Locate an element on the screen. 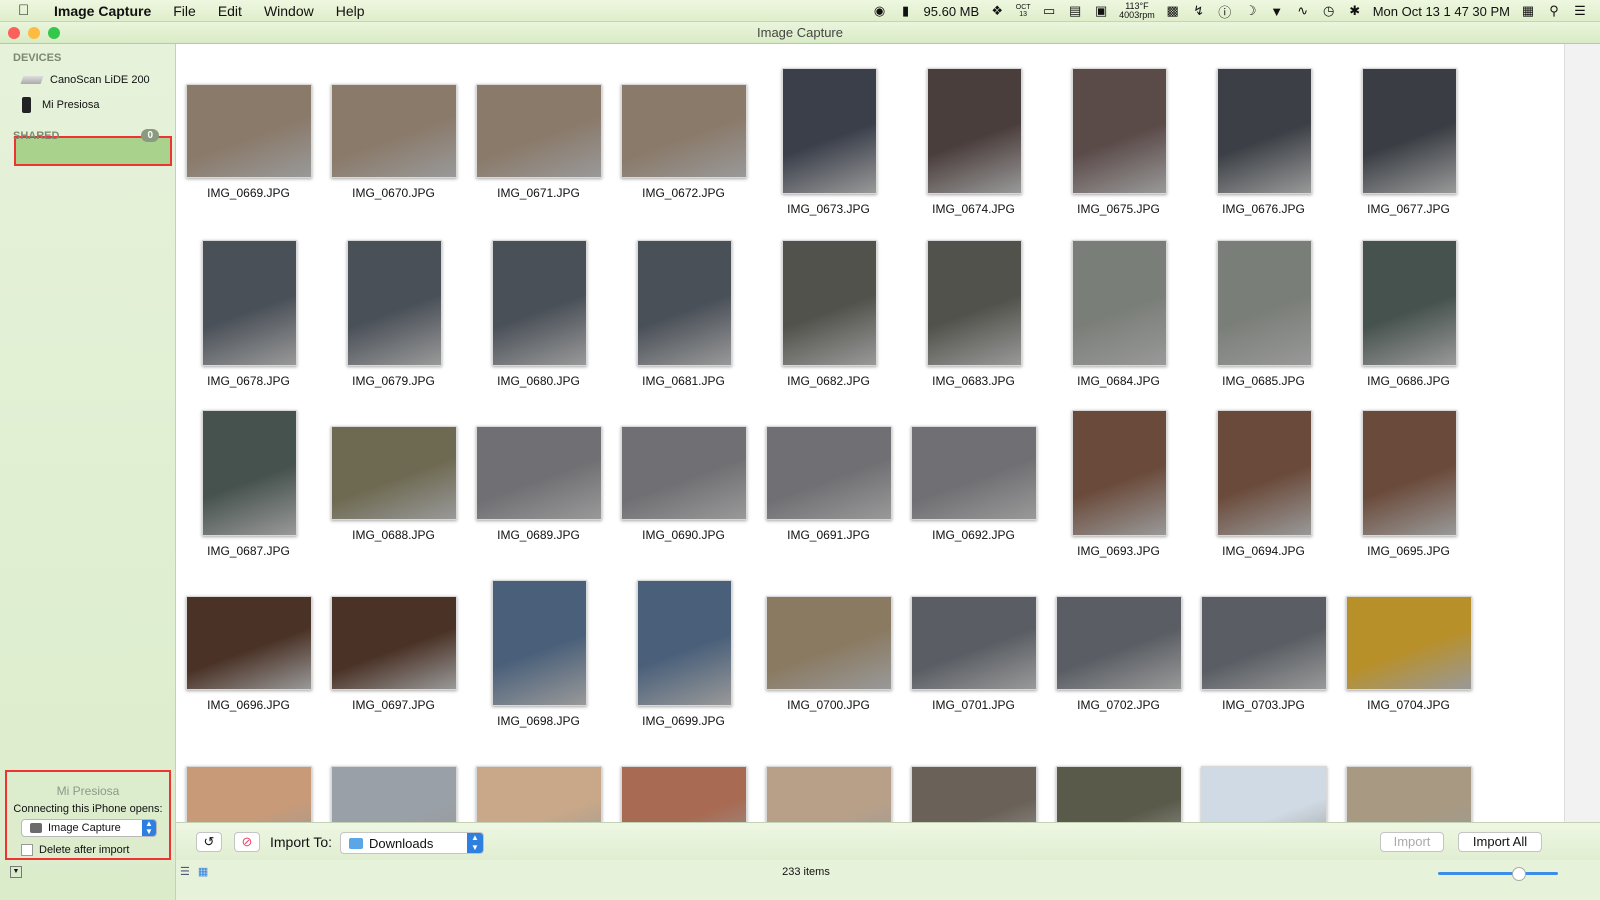 This screenshot has width=1600, height=900. moon-icon: ☽ is located at coordinates (1251, 10).